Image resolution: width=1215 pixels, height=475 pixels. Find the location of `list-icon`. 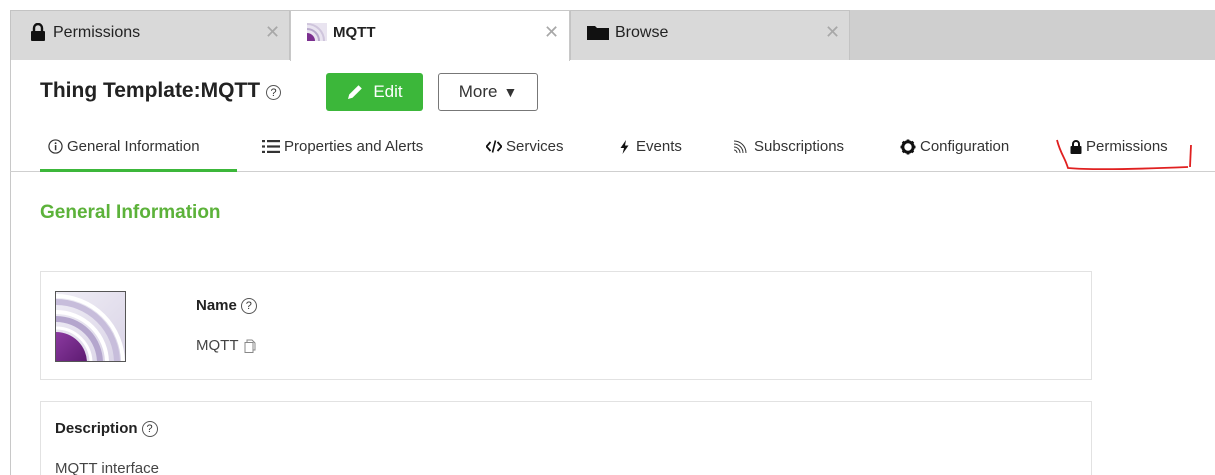

list-icon is located at coordinates (271, 146).